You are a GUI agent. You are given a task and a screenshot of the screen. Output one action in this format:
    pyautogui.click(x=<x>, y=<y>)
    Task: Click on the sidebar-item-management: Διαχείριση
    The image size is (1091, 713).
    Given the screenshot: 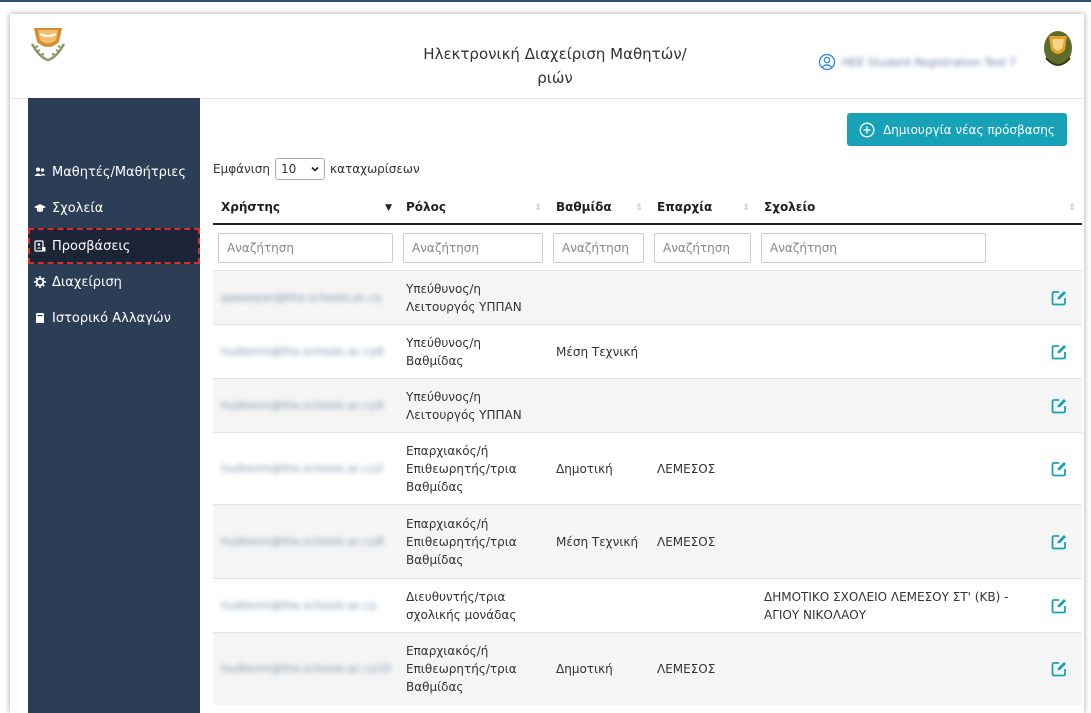 What is the action you would take?
    pyautogui.click(x=114, y=282)
    